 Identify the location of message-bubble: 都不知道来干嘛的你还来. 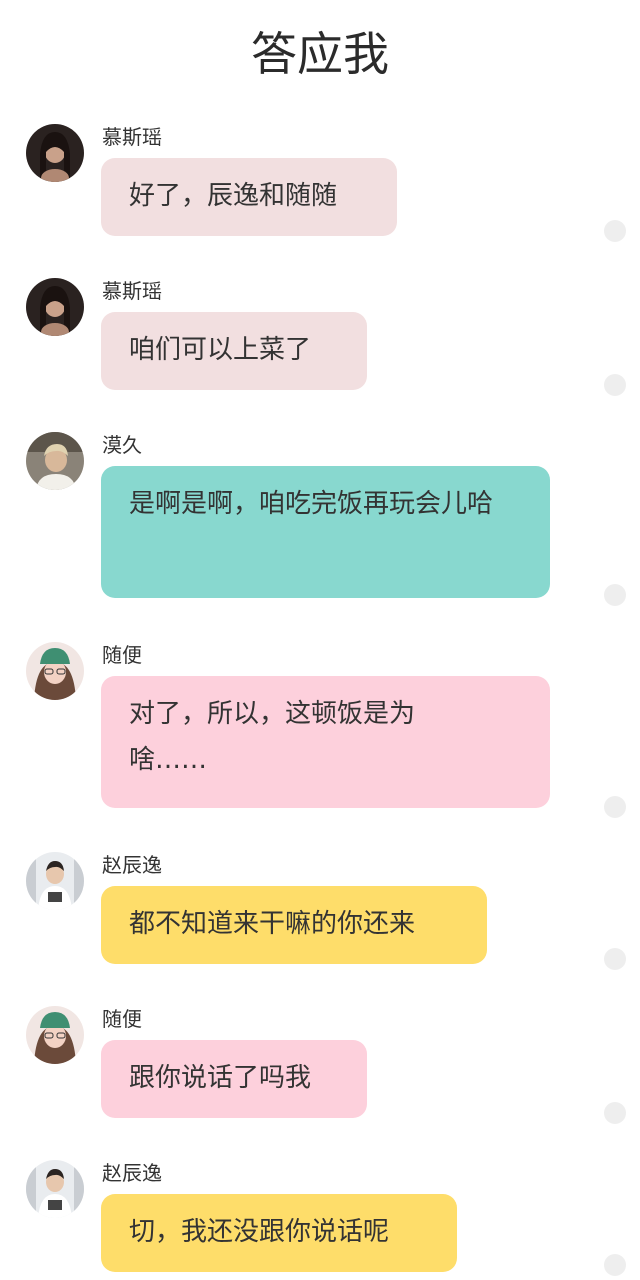
(294, 925).